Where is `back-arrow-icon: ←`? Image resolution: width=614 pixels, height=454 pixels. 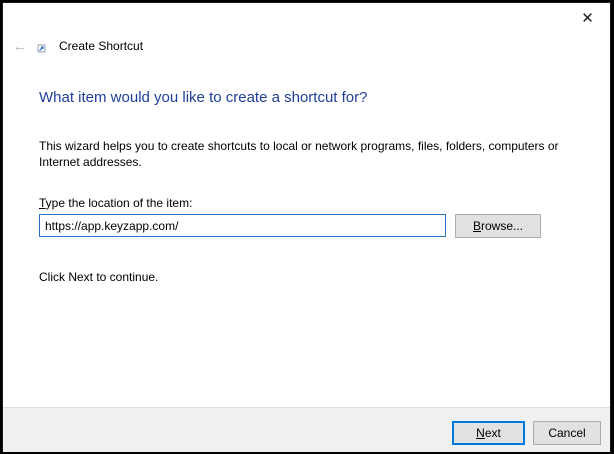
back-arrow-icon: ← is located at coordinates (20, 46).